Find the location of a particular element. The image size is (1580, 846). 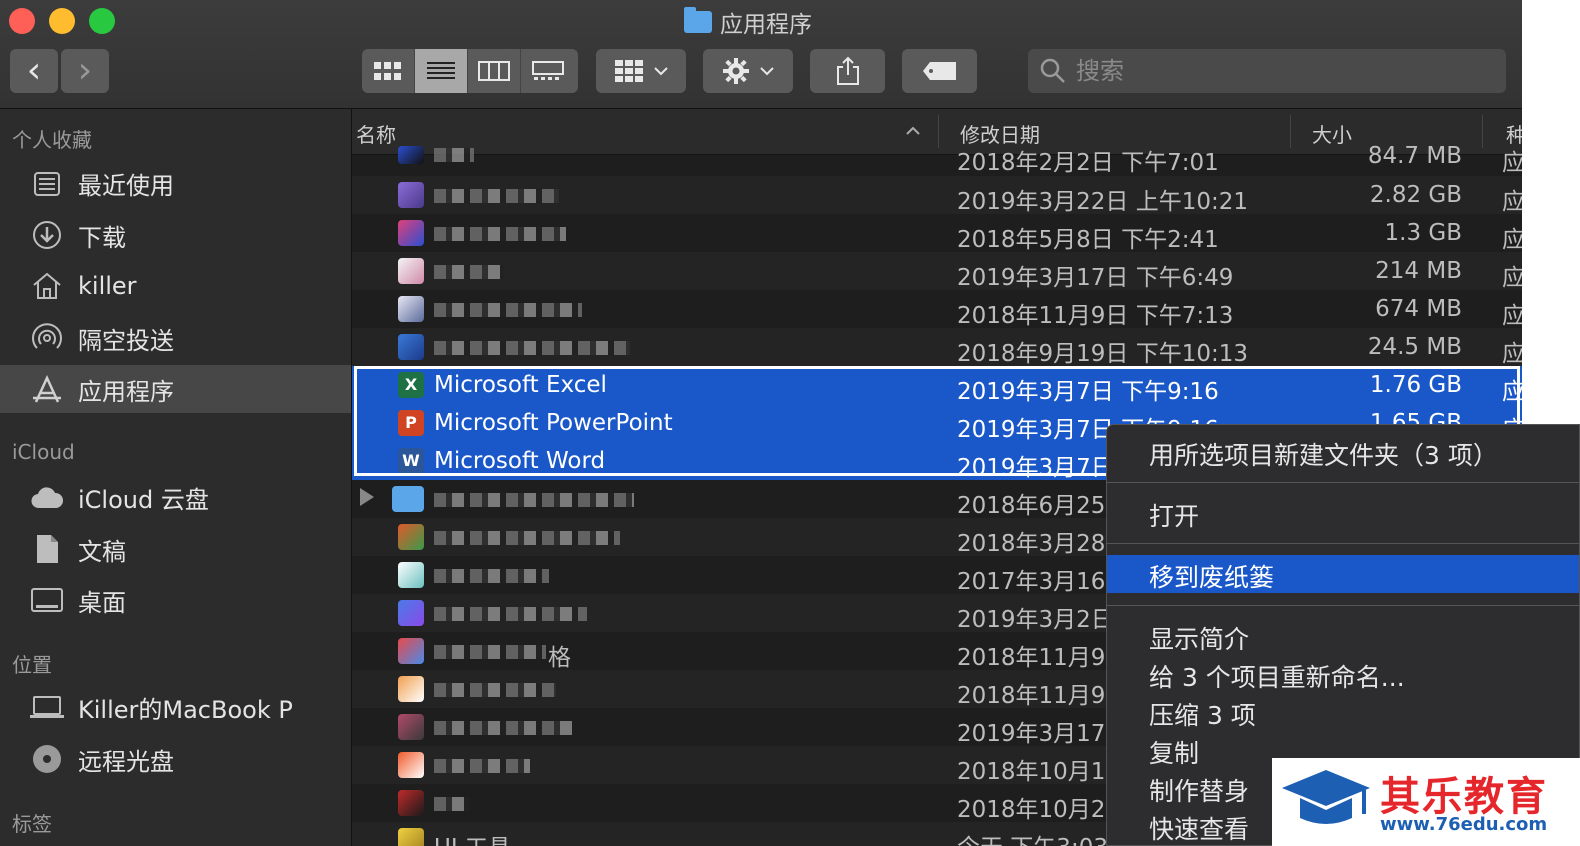

row-size: 24.5 MB is located at coordinates (1414, 347).